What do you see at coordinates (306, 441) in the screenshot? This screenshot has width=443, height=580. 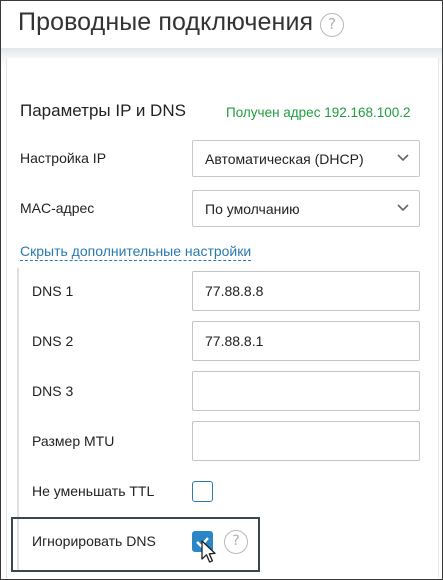 I see `mtu-input` at bounding box center [306, 441].